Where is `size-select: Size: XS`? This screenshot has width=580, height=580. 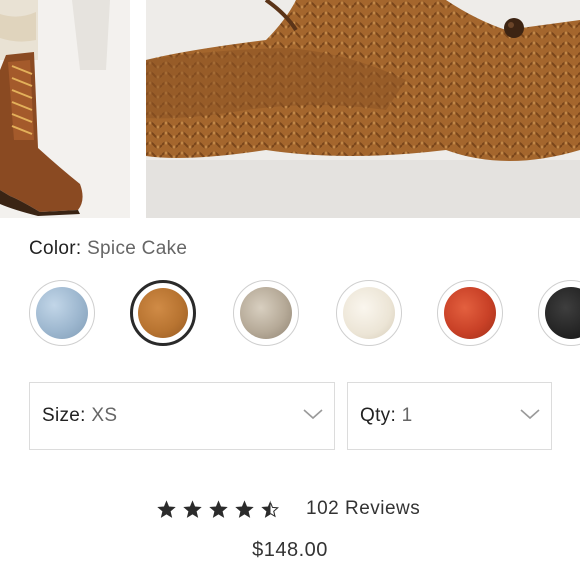 size-select: Size: XS is located at coordinates (182, 416).